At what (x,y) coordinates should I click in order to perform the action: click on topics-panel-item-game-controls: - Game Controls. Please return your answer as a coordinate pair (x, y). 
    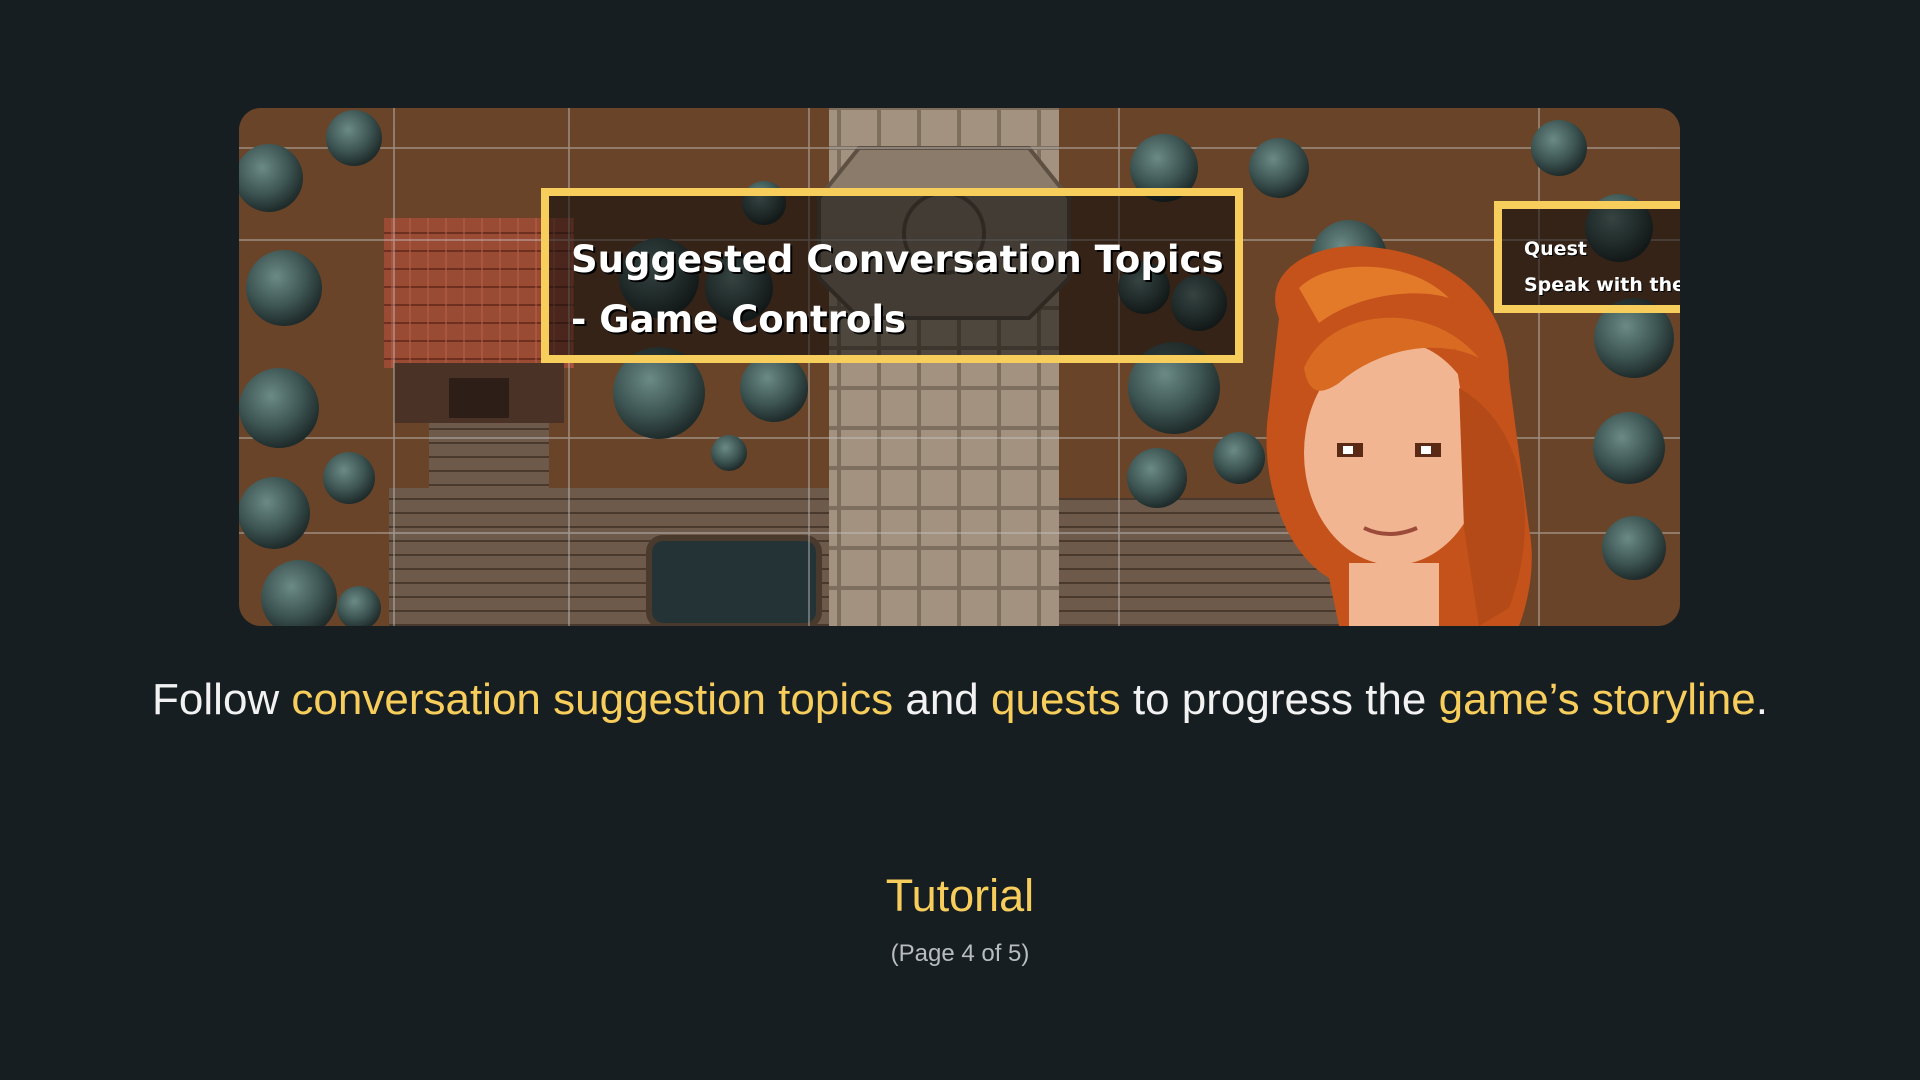
    Looking at the image, I should click on (892, 320).